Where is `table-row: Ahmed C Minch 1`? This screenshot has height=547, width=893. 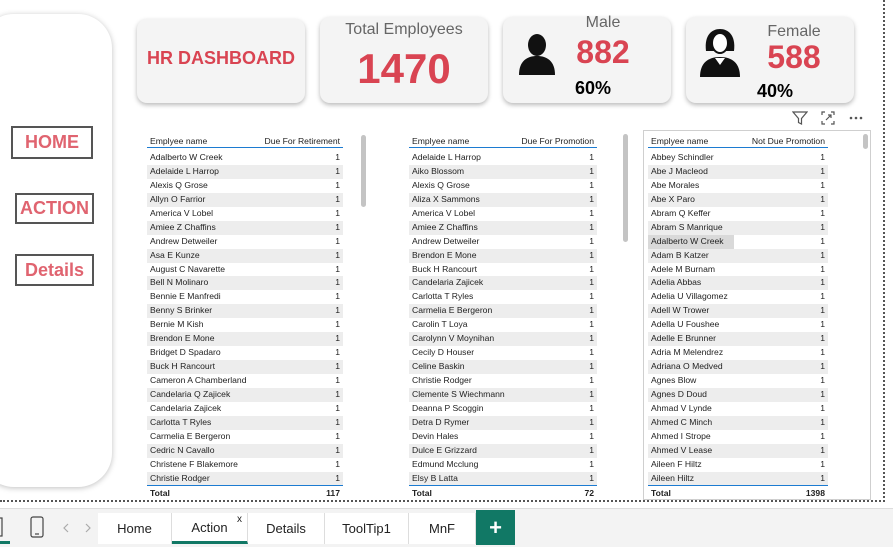
table-row: Ahmed C Minch 1 is located at coordinates (738, 422).